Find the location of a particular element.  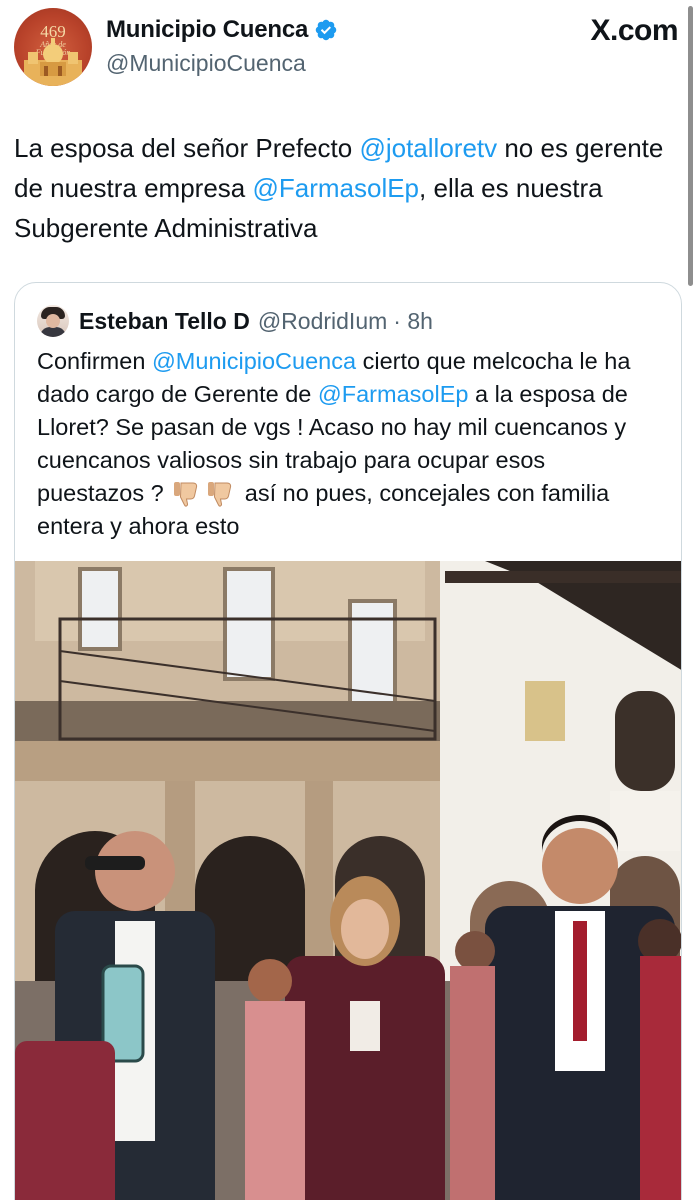

mention-link: @MunicipioCuenca is located at coordinates (254, 361).